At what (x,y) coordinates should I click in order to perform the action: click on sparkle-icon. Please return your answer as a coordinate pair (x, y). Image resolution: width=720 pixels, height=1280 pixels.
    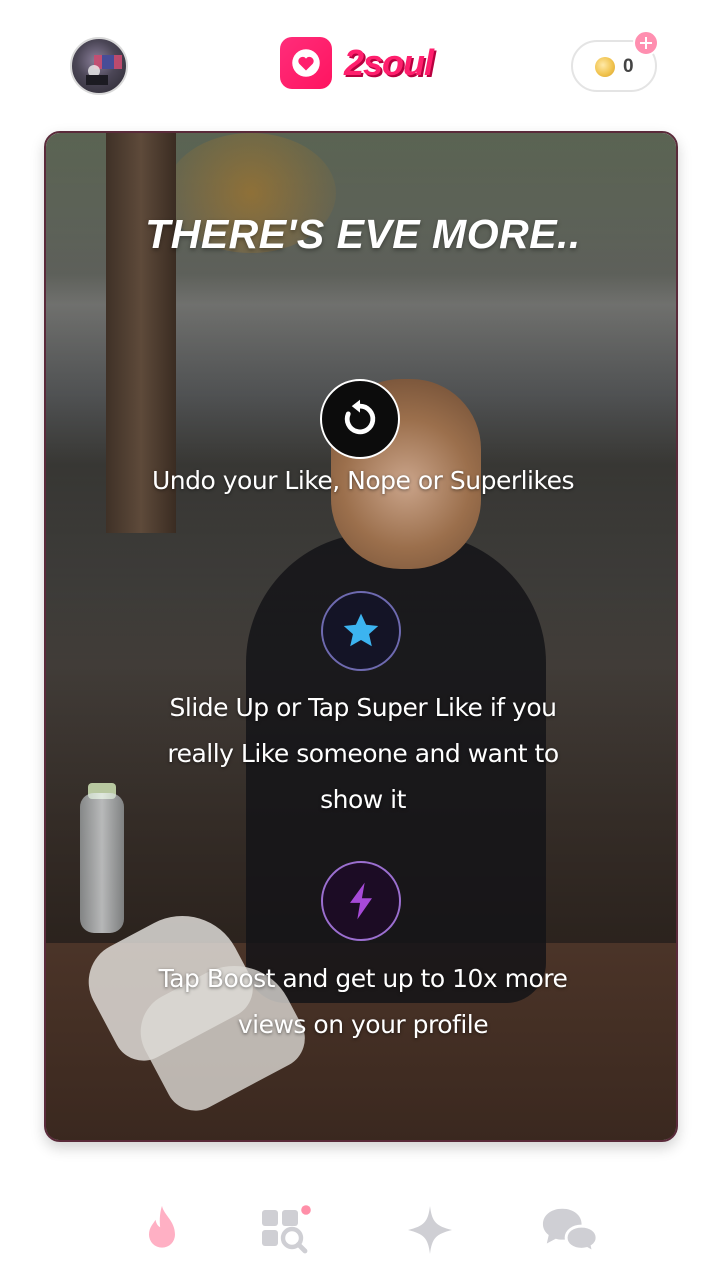
    Looking at the image, I should click on (430, 1230).